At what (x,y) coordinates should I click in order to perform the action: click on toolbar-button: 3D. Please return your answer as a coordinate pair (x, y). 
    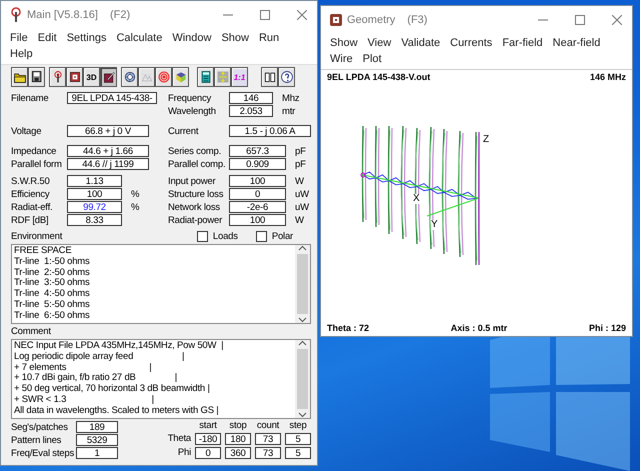
    Looking at the image, I should click on (91, 77).